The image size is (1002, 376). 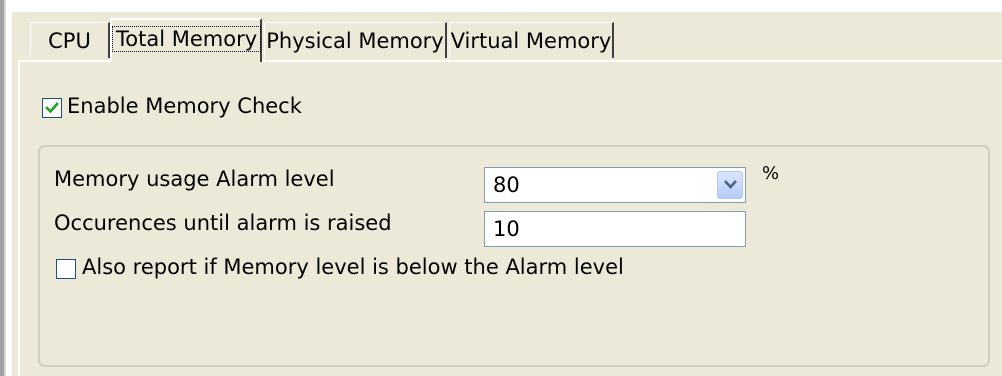 I want to click on tab-virtual-memory-label: Virtual Memory, so click(x=531, y=41).